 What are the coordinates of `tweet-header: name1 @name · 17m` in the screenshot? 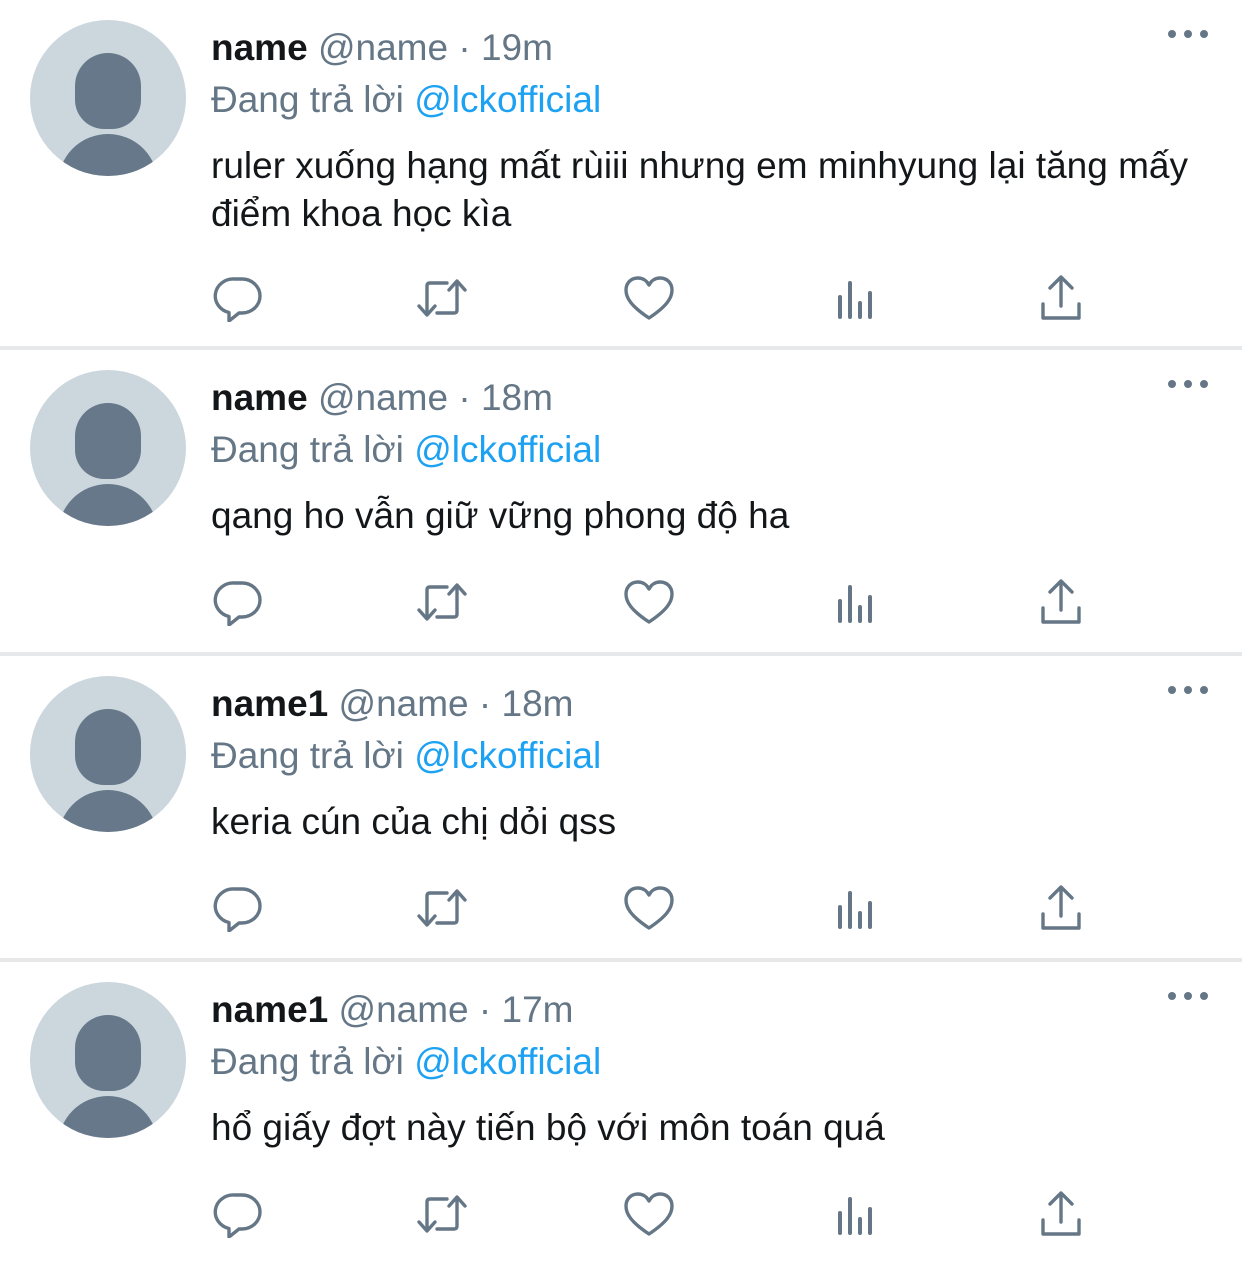 It's located at (392, 1010).